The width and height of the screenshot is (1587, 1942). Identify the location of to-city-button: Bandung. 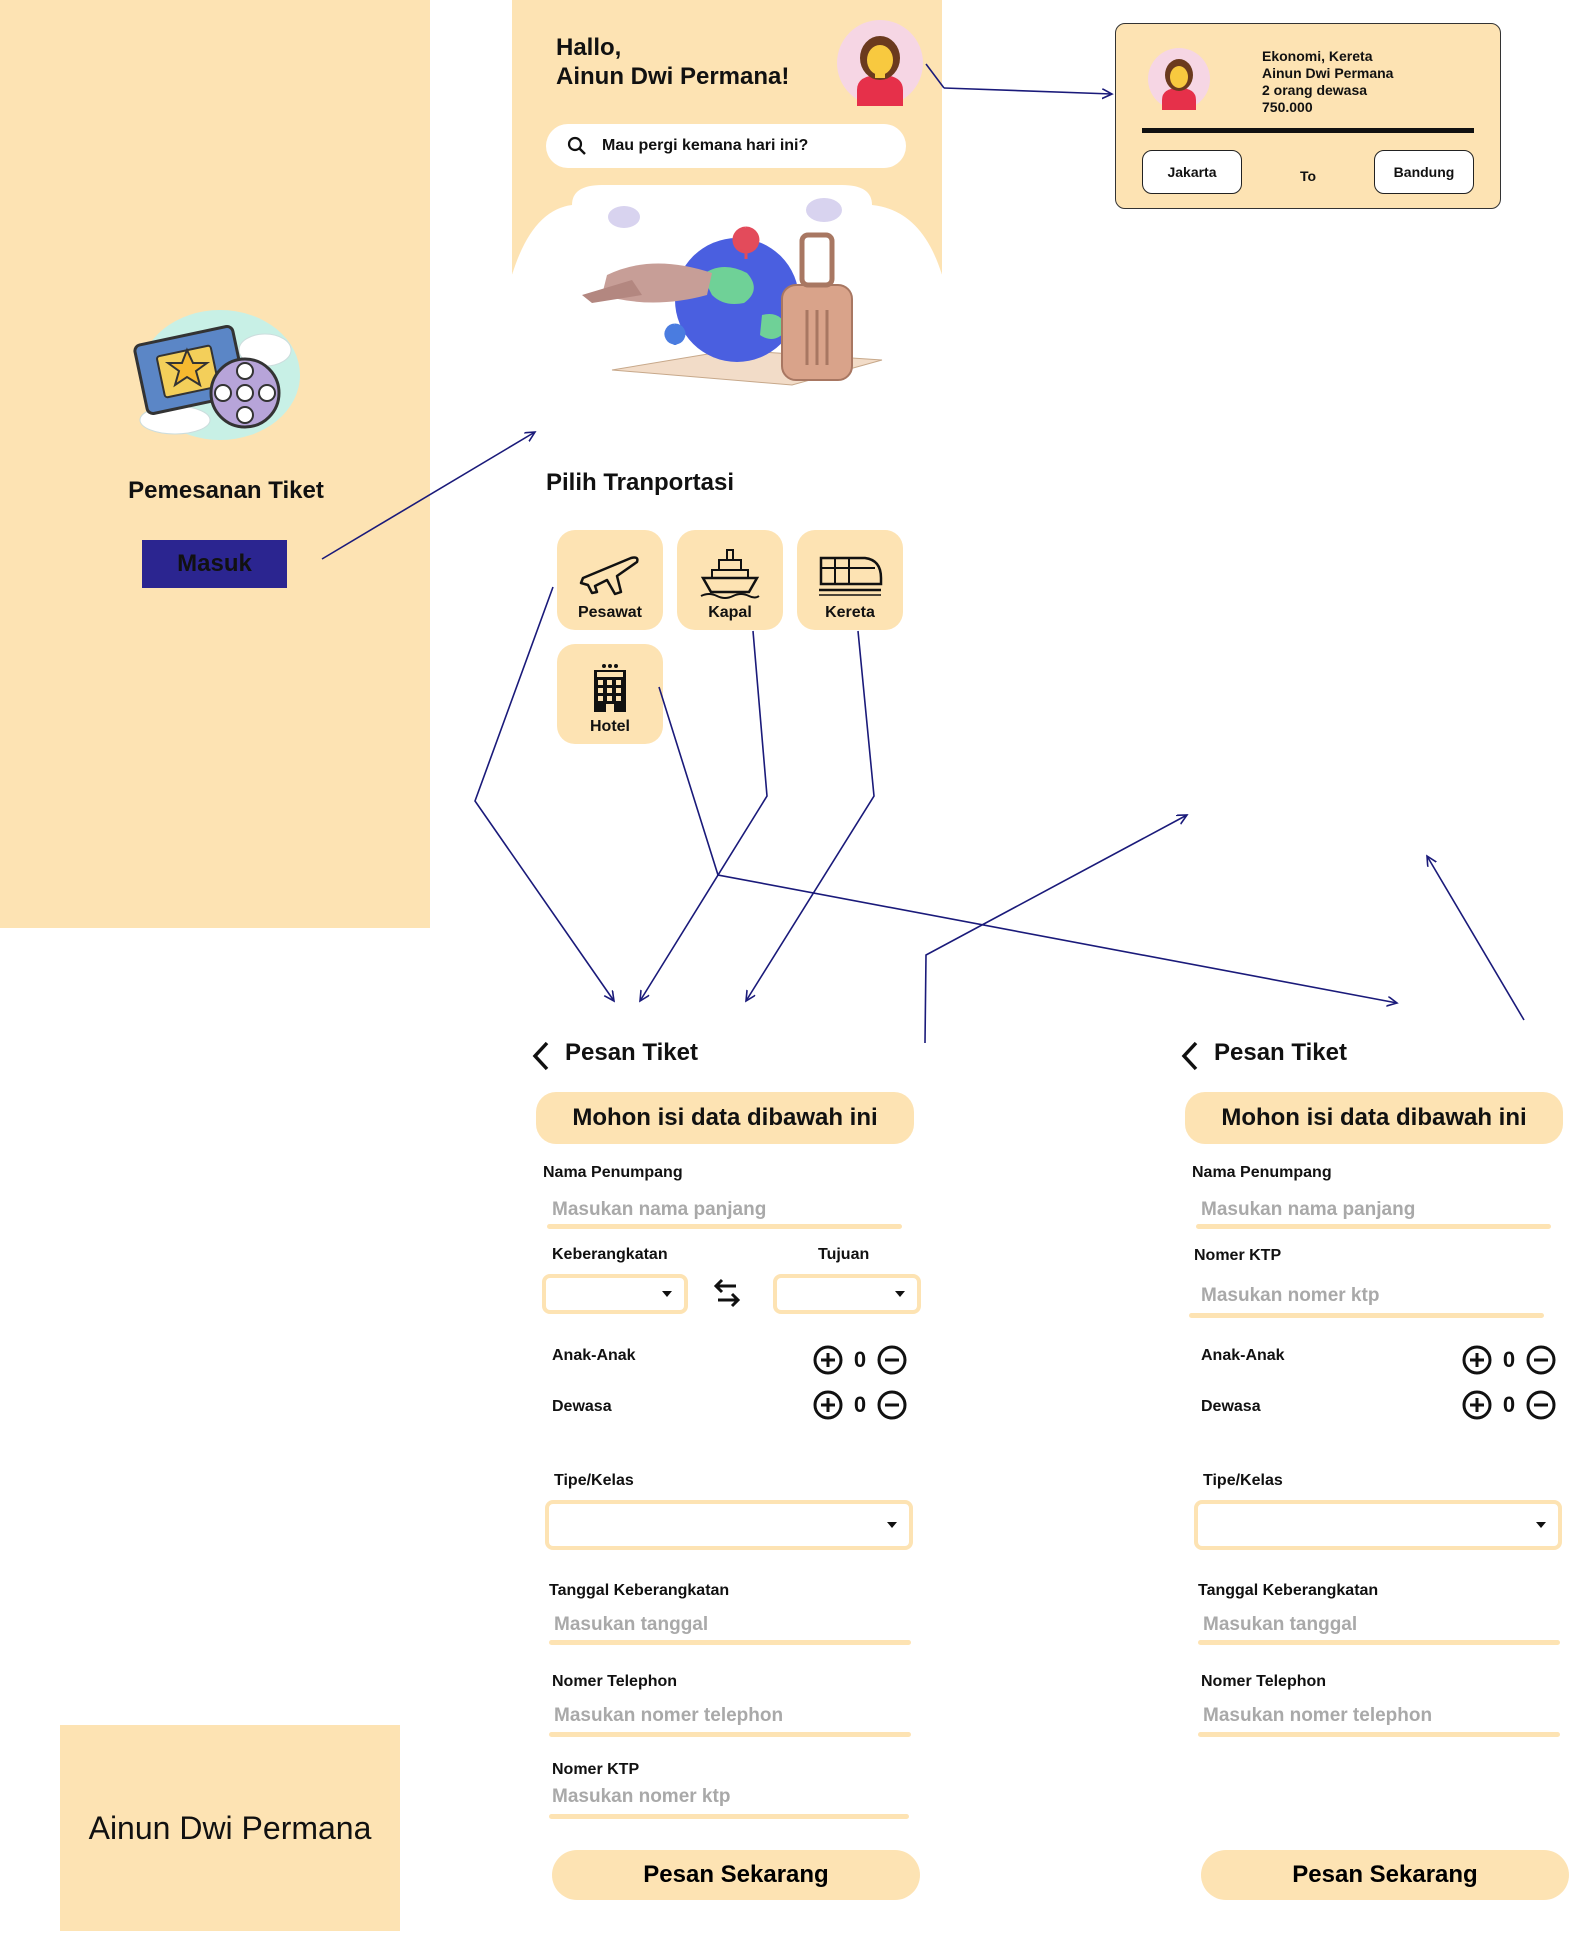
(1424, 172).